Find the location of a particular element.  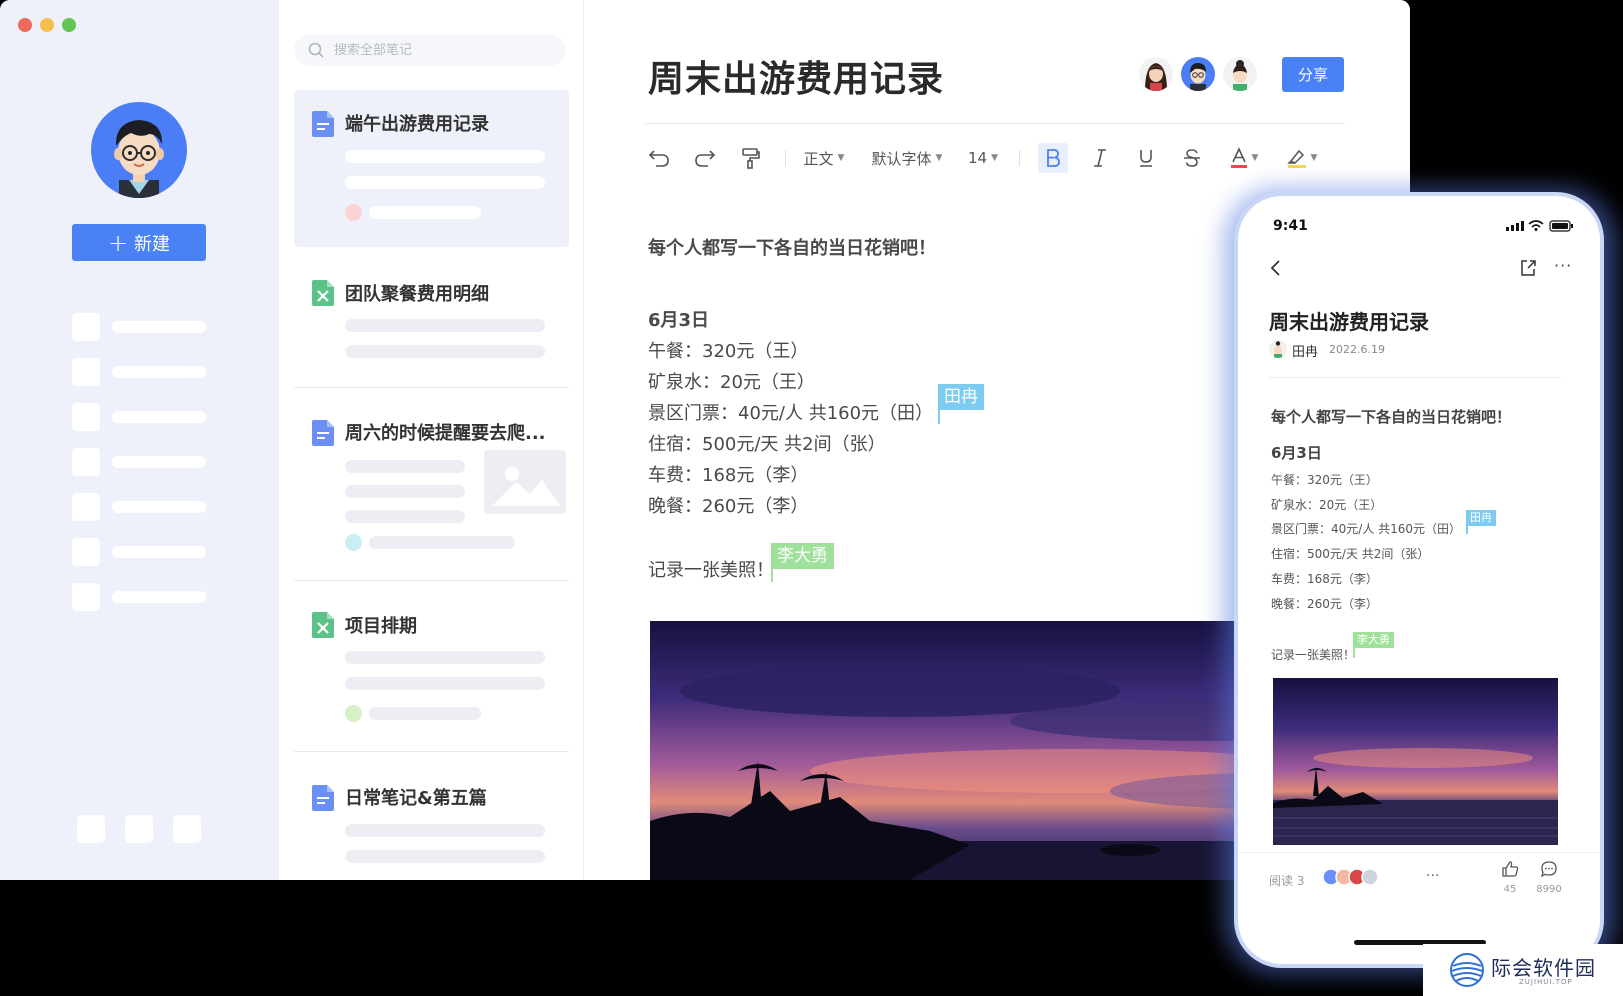

mobile-sunset-photo is located at coordinates (1415, 761).